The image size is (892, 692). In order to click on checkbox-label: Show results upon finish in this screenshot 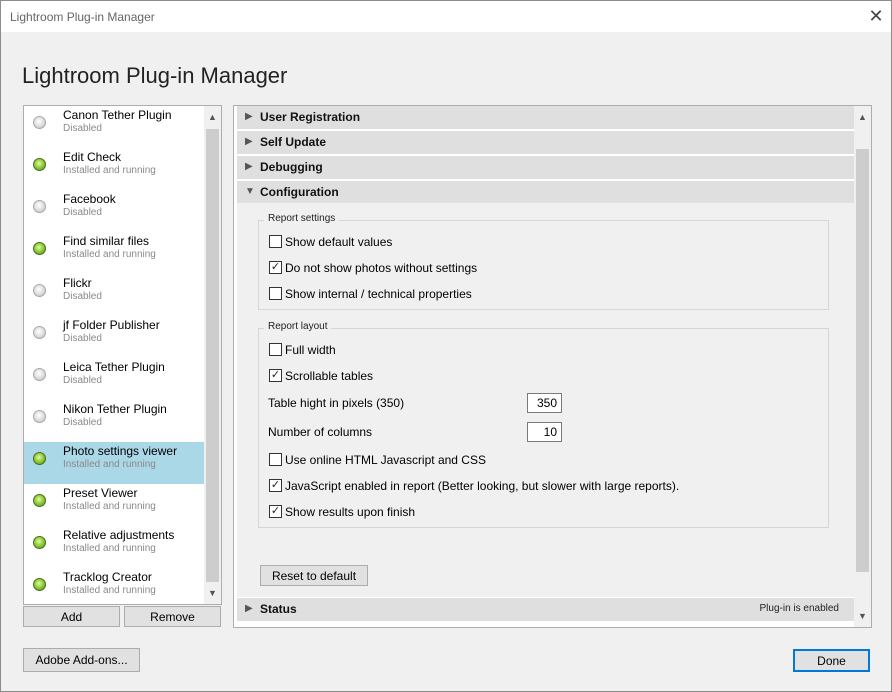, I will do `click(350, 512)`.